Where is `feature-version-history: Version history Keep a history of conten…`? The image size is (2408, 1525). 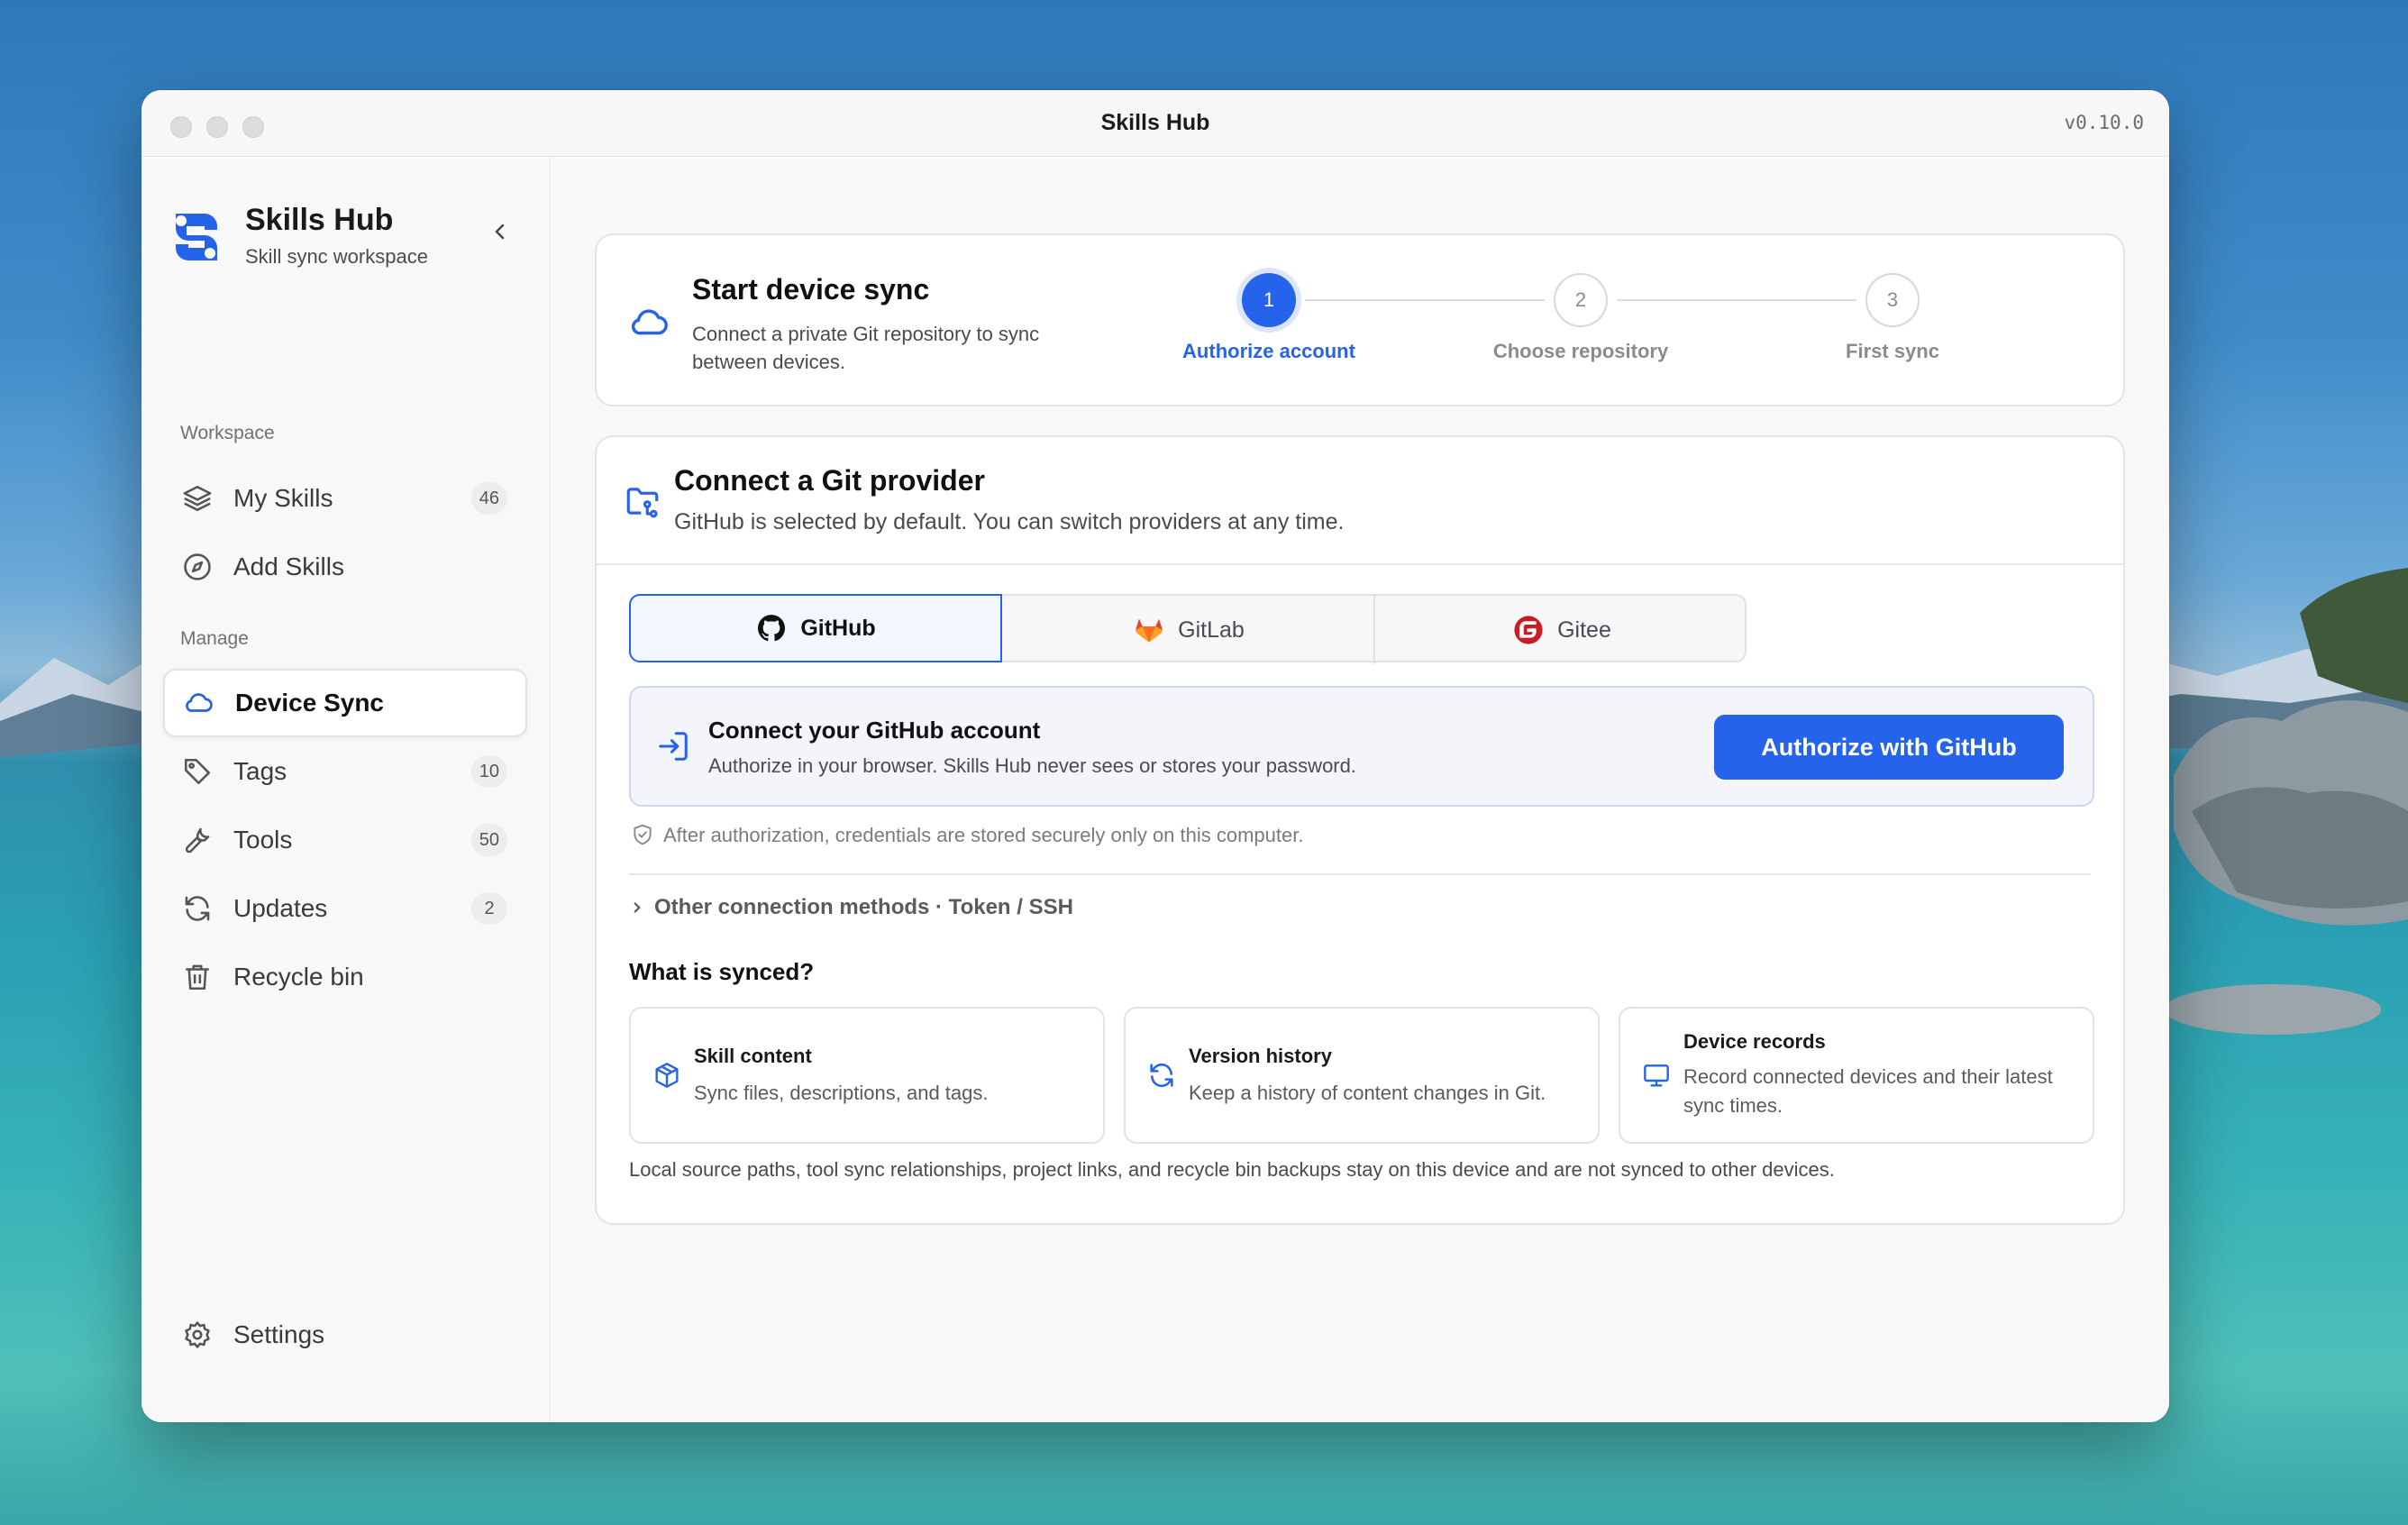 feature-version-history: Version history Keep a history of conten… is located at coordinates (1362, 1075).